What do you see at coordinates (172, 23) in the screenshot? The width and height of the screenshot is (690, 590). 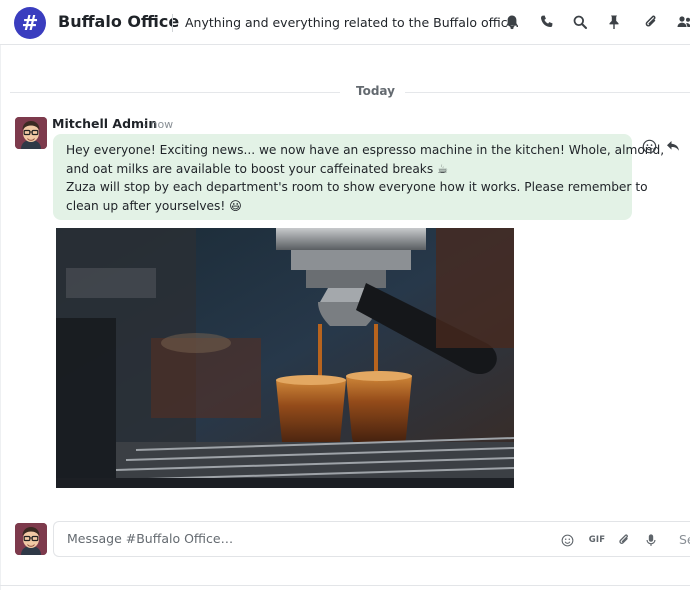 I see `header-divider` at bounding box center [172, 23].